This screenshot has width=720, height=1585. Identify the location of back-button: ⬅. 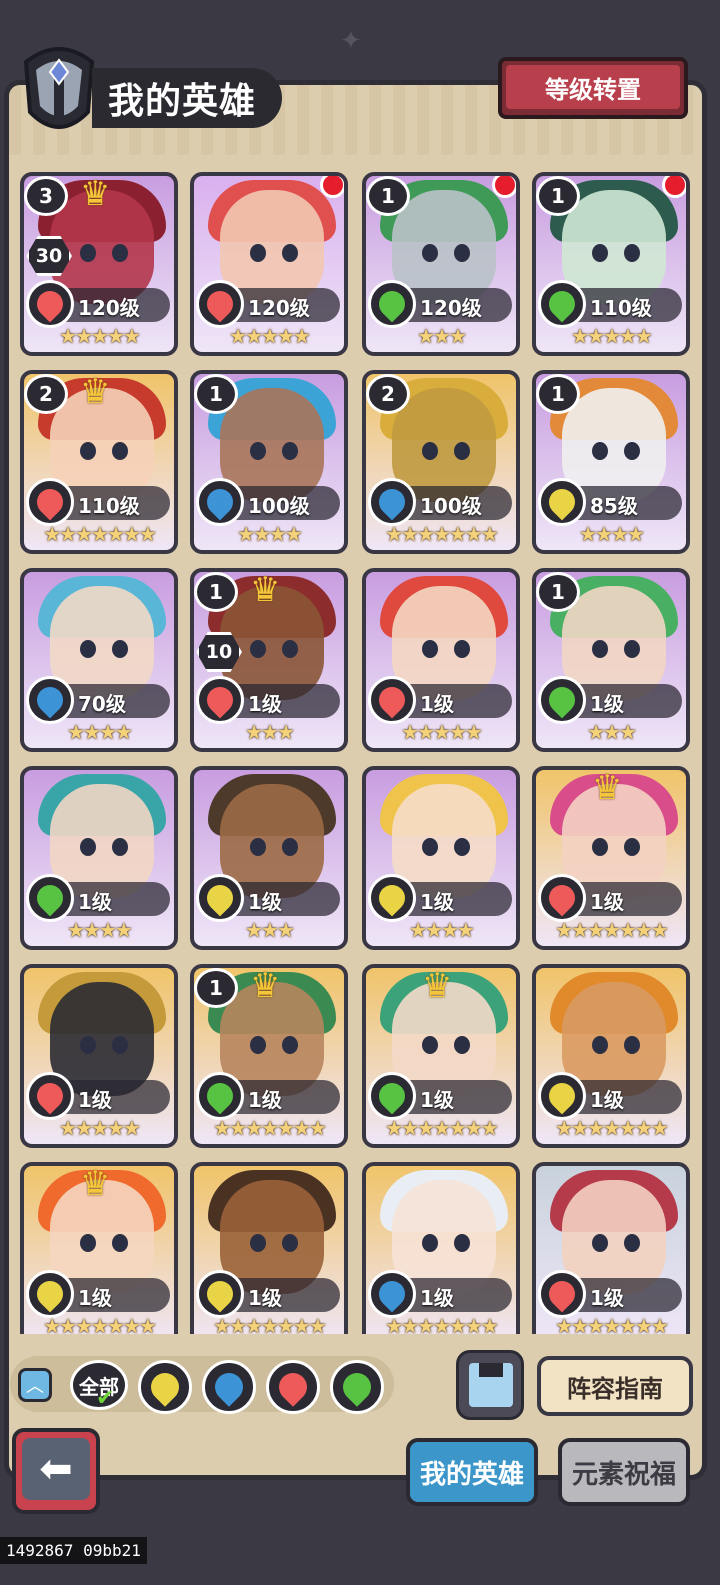
(56, 1471).